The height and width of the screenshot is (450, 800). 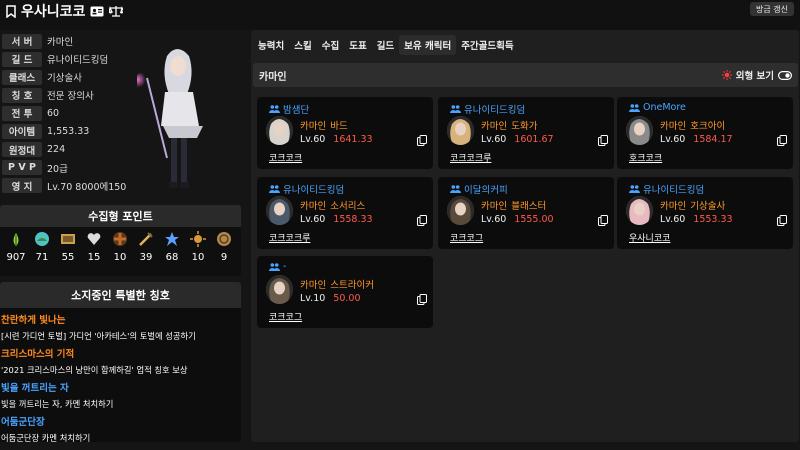 What do you see at coordinates (713, 139) in the screenshot?
I see `character-item-level: 1584.17` at bounding box center [713, 139].